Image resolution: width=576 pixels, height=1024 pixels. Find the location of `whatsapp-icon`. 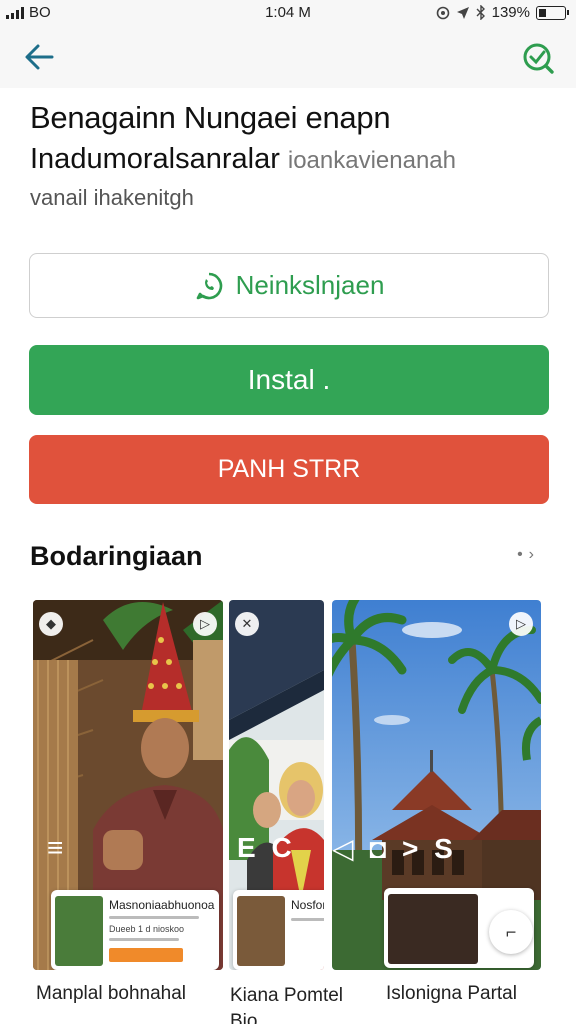

whatsapp-icon is located at coordinates (209, 285).